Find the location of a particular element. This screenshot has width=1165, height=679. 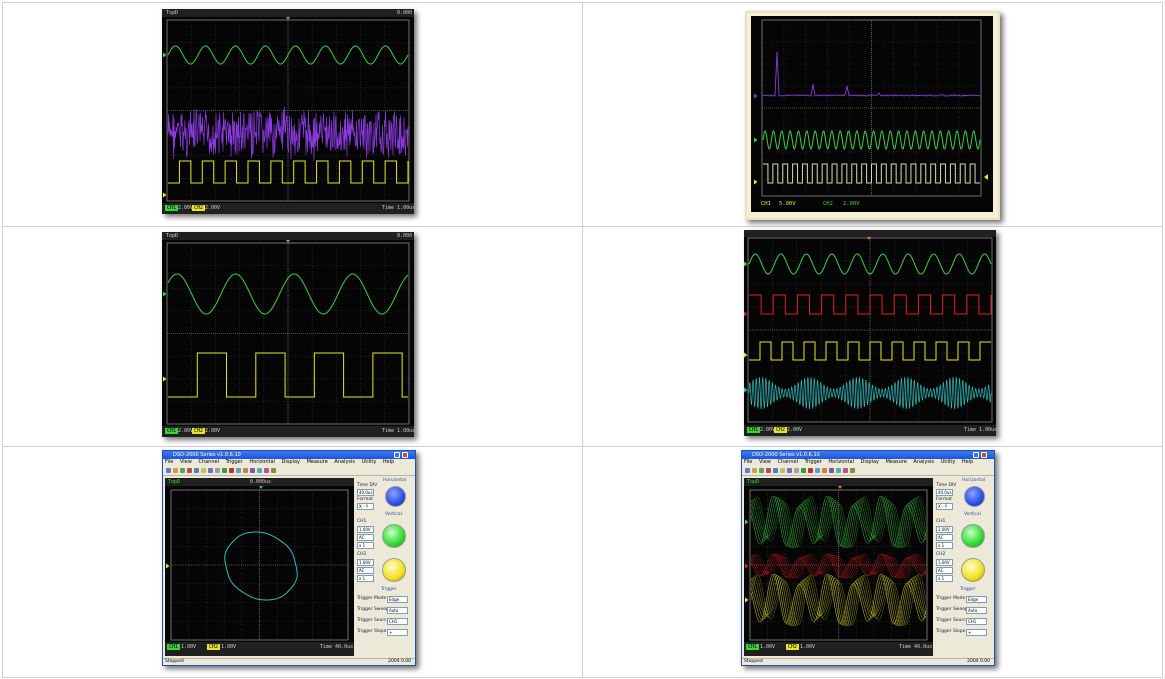

ch1-volts: 2.00V is located at coordinates (768, 430).